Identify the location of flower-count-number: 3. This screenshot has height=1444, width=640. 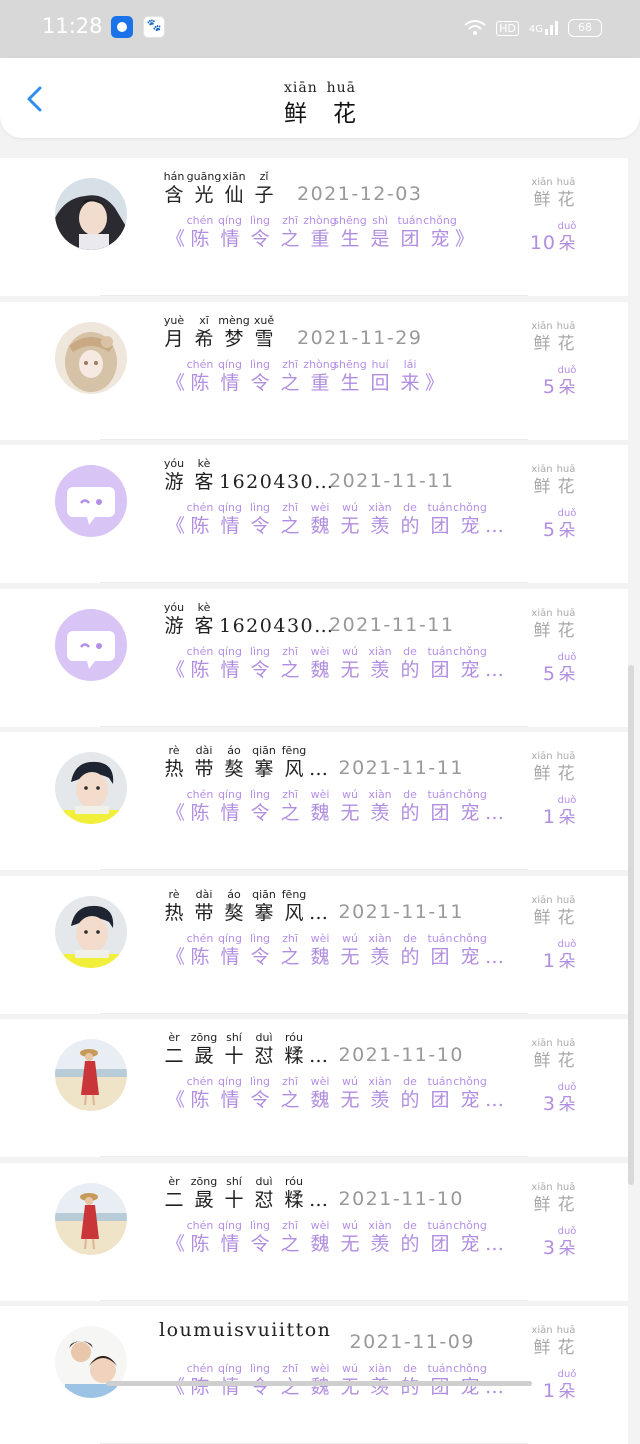
(549, 1247).